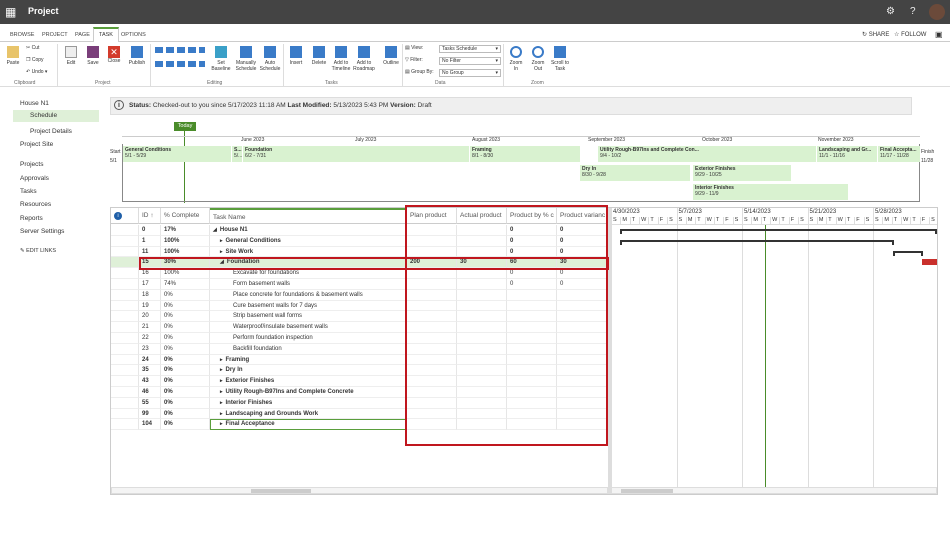 This screenshot has width=950, height=534. I want to click on summary-bar-house, so click(778, 230).